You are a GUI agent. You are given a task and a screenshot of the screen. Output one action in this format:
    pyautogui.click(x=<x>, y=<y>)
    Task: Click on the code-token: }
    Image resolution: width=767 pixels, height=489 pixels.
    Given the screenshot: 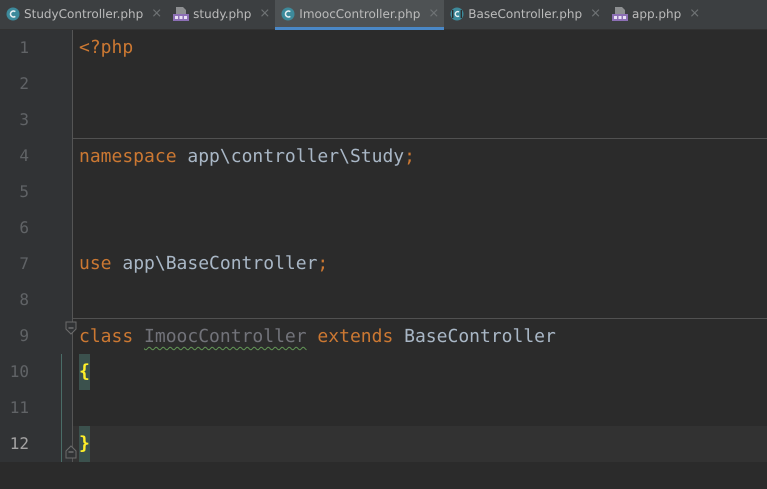 What is the action you would take?
    pyautogui.click(x=84, y=444)
    